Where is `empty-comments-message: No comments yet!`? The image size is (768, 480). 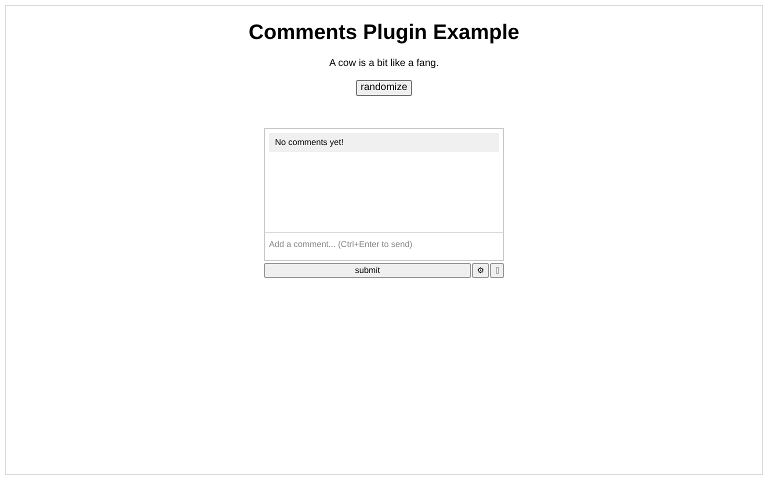 empty-comments-message: No comments yet! is located at coordinates (384, 142).